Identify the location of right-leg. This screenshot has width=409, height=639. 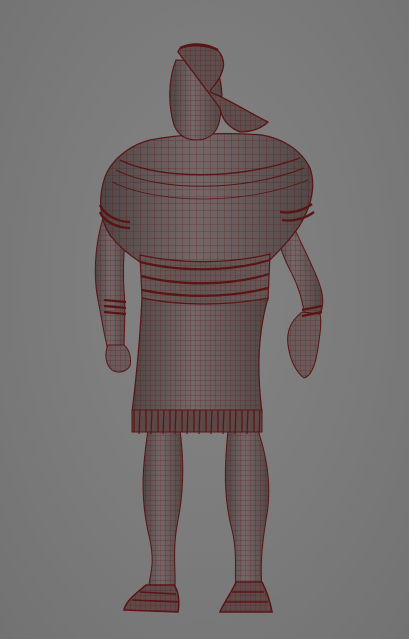
(163, 511).